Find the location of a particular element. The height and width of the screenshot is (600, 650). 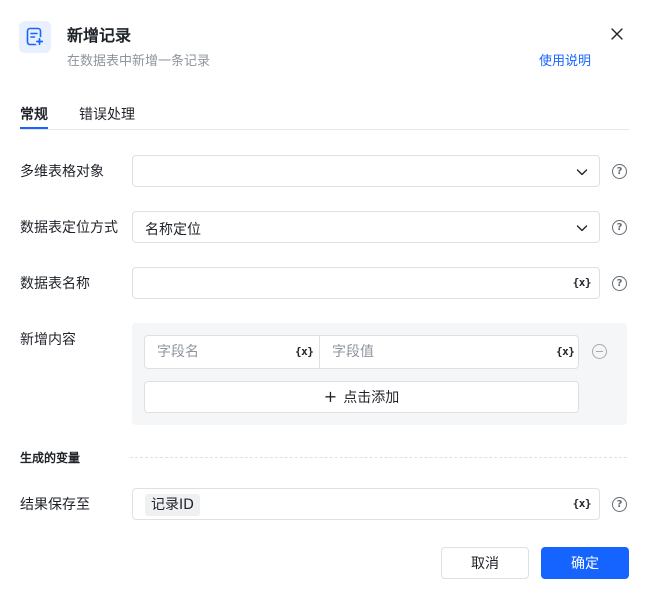

dialog-title: 新增记录 is located at coordinates (99, 35).